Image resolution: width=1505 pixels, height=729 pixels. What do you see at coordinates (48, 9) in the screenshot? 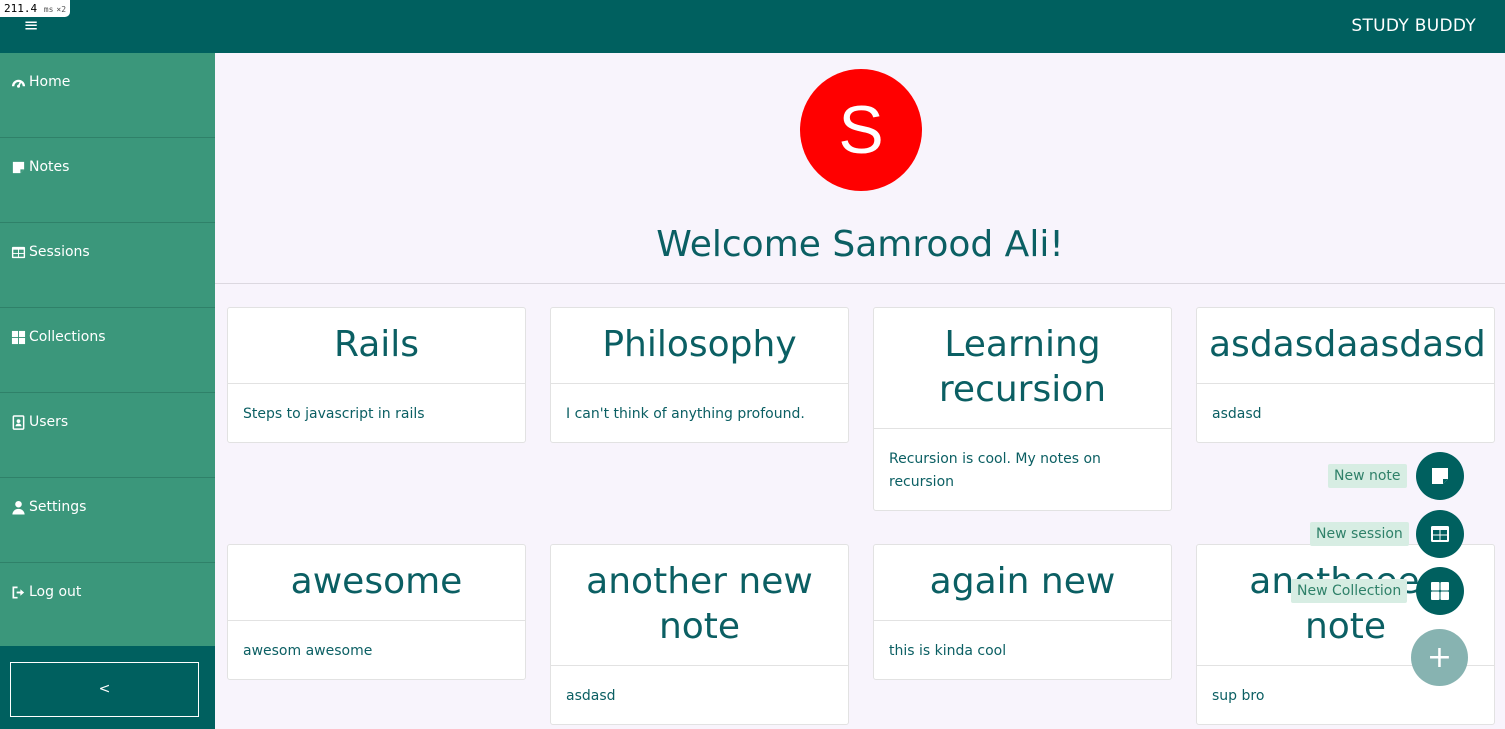
I see `perf-unit: ms` at bounding box center [48, 9].